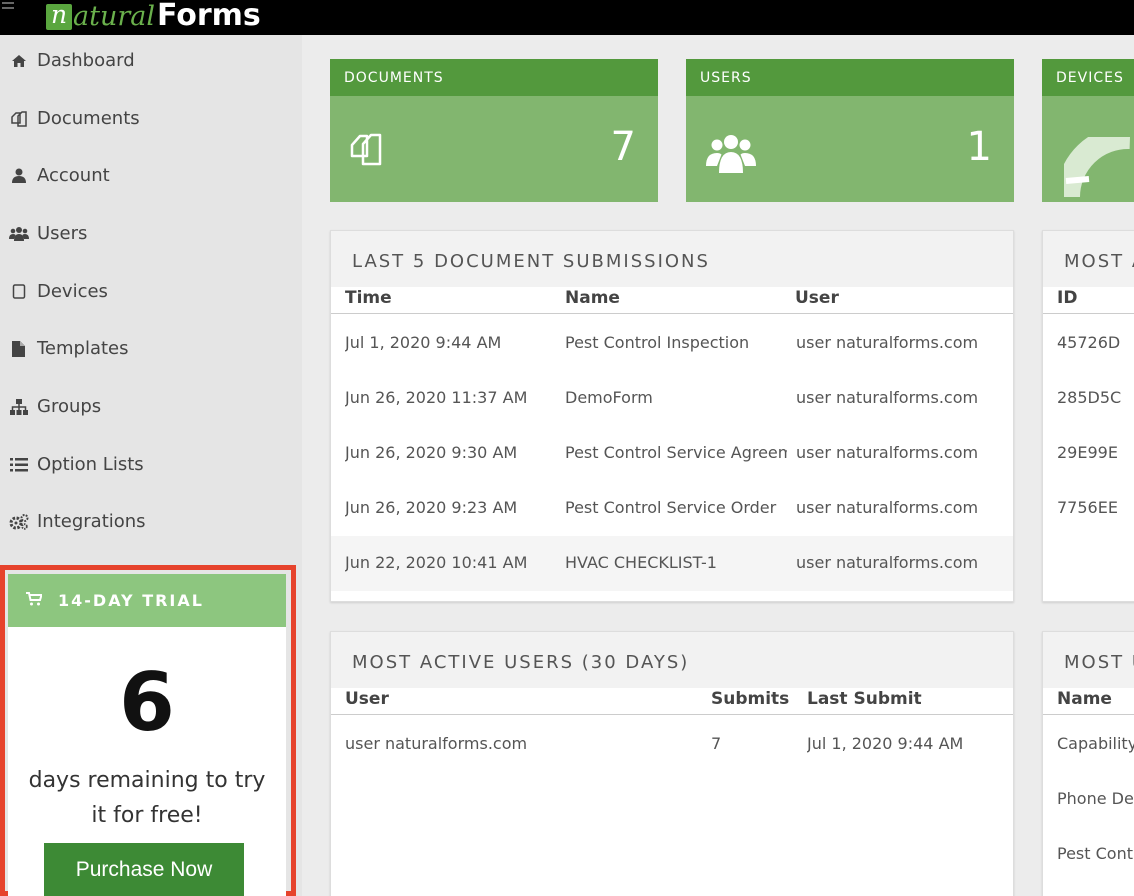  I want to click on panel-title: LAST 5 DOCUMENT SUBMISSIONS, so click(672, 259).